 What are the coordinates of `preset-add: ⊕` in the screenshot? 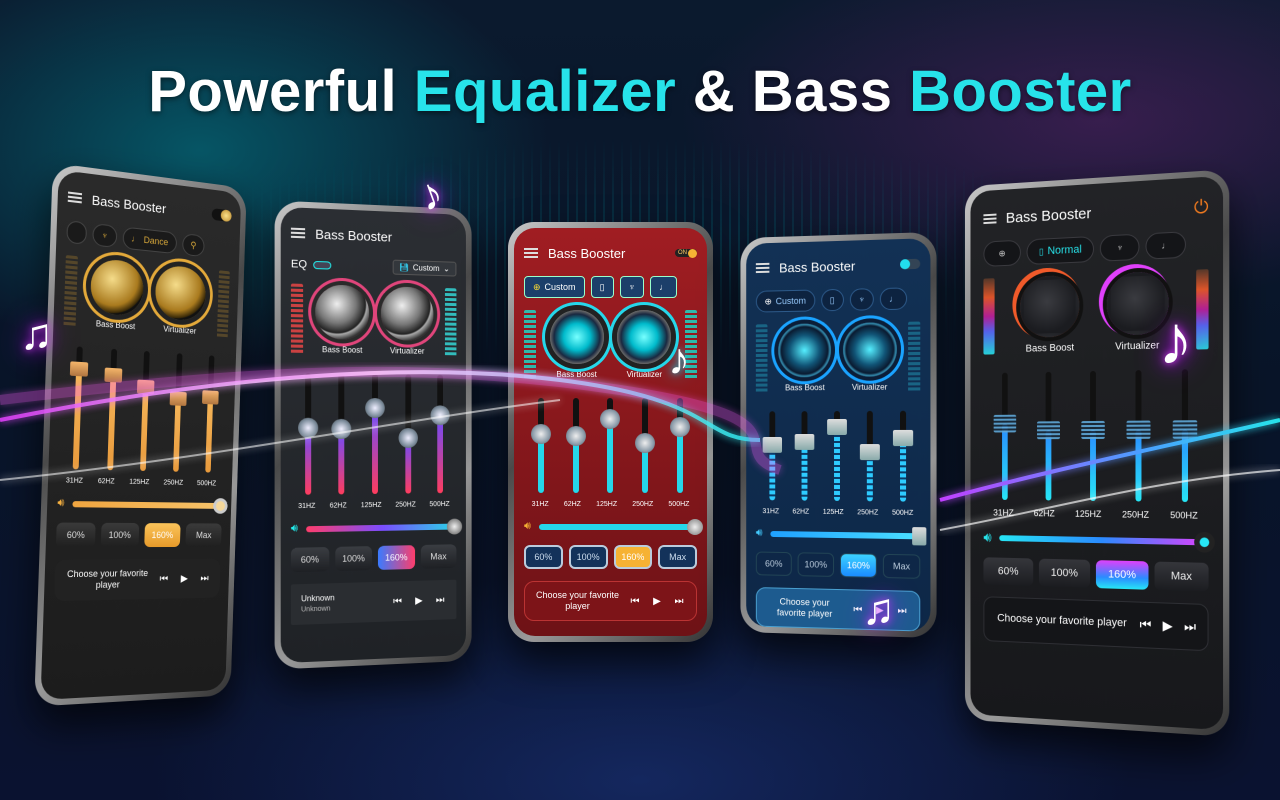 It's located at (1002, 253).